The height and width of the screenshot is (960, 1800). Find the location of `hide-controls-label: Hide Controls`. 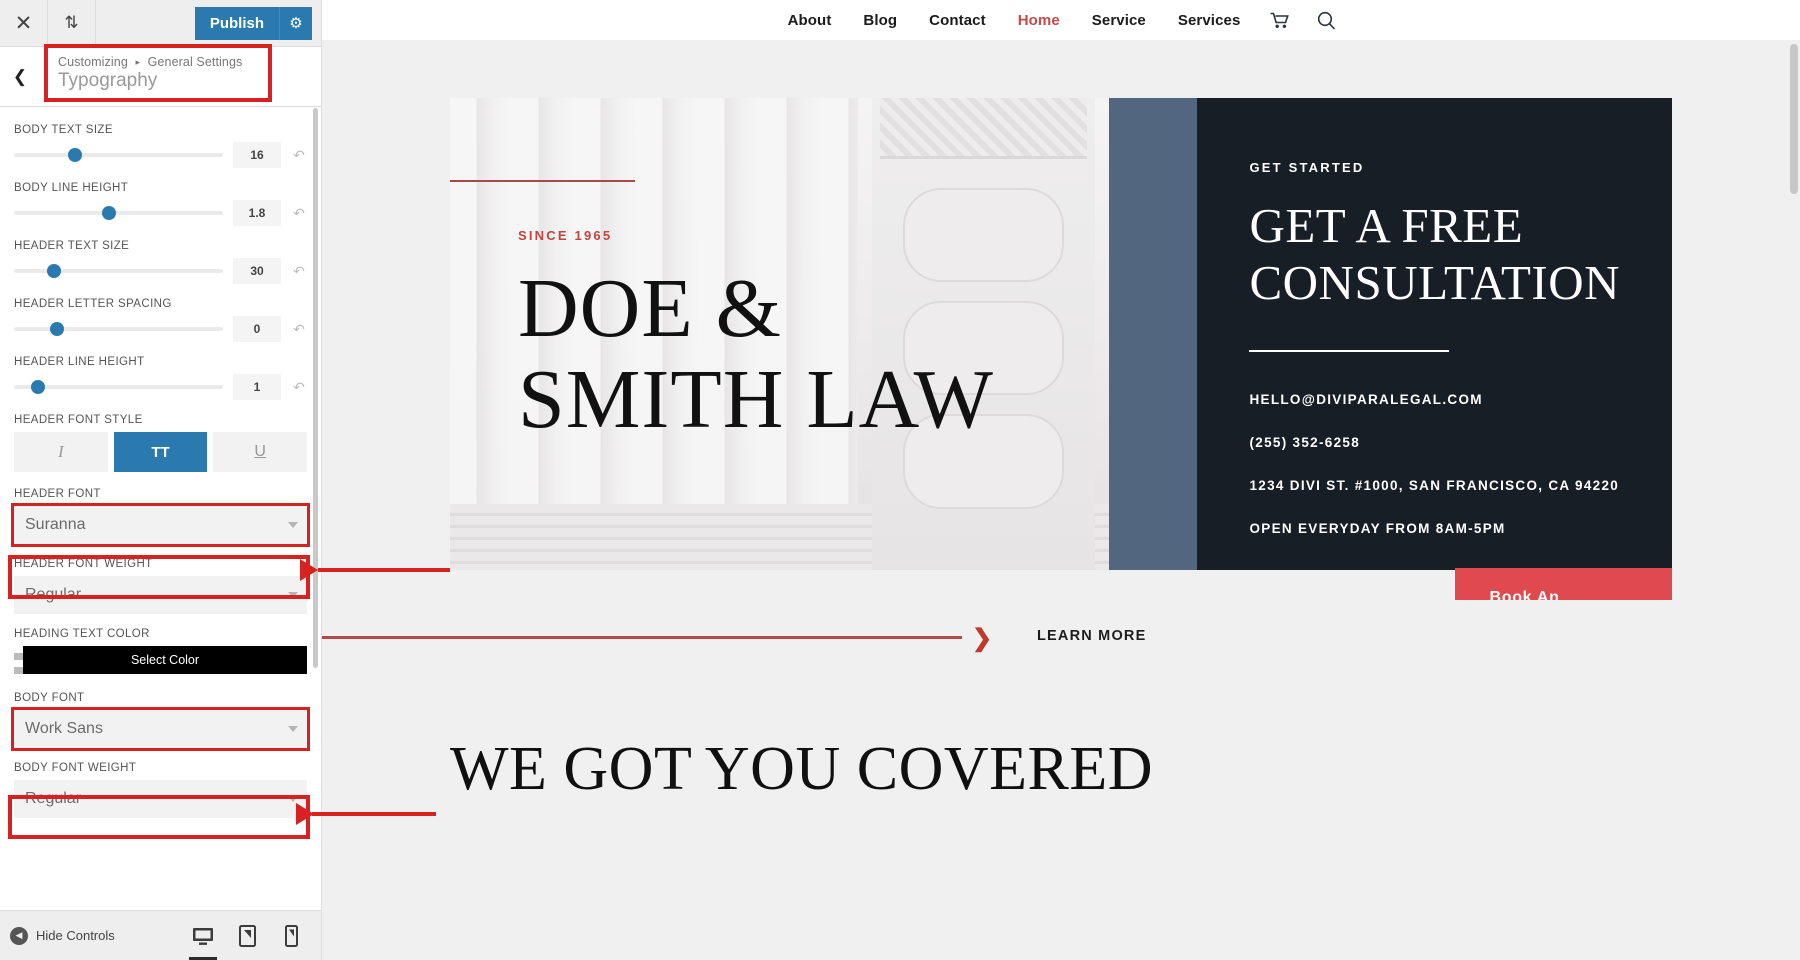

hide-controls-label: Hide Controls is located at coordinates (75, 935).